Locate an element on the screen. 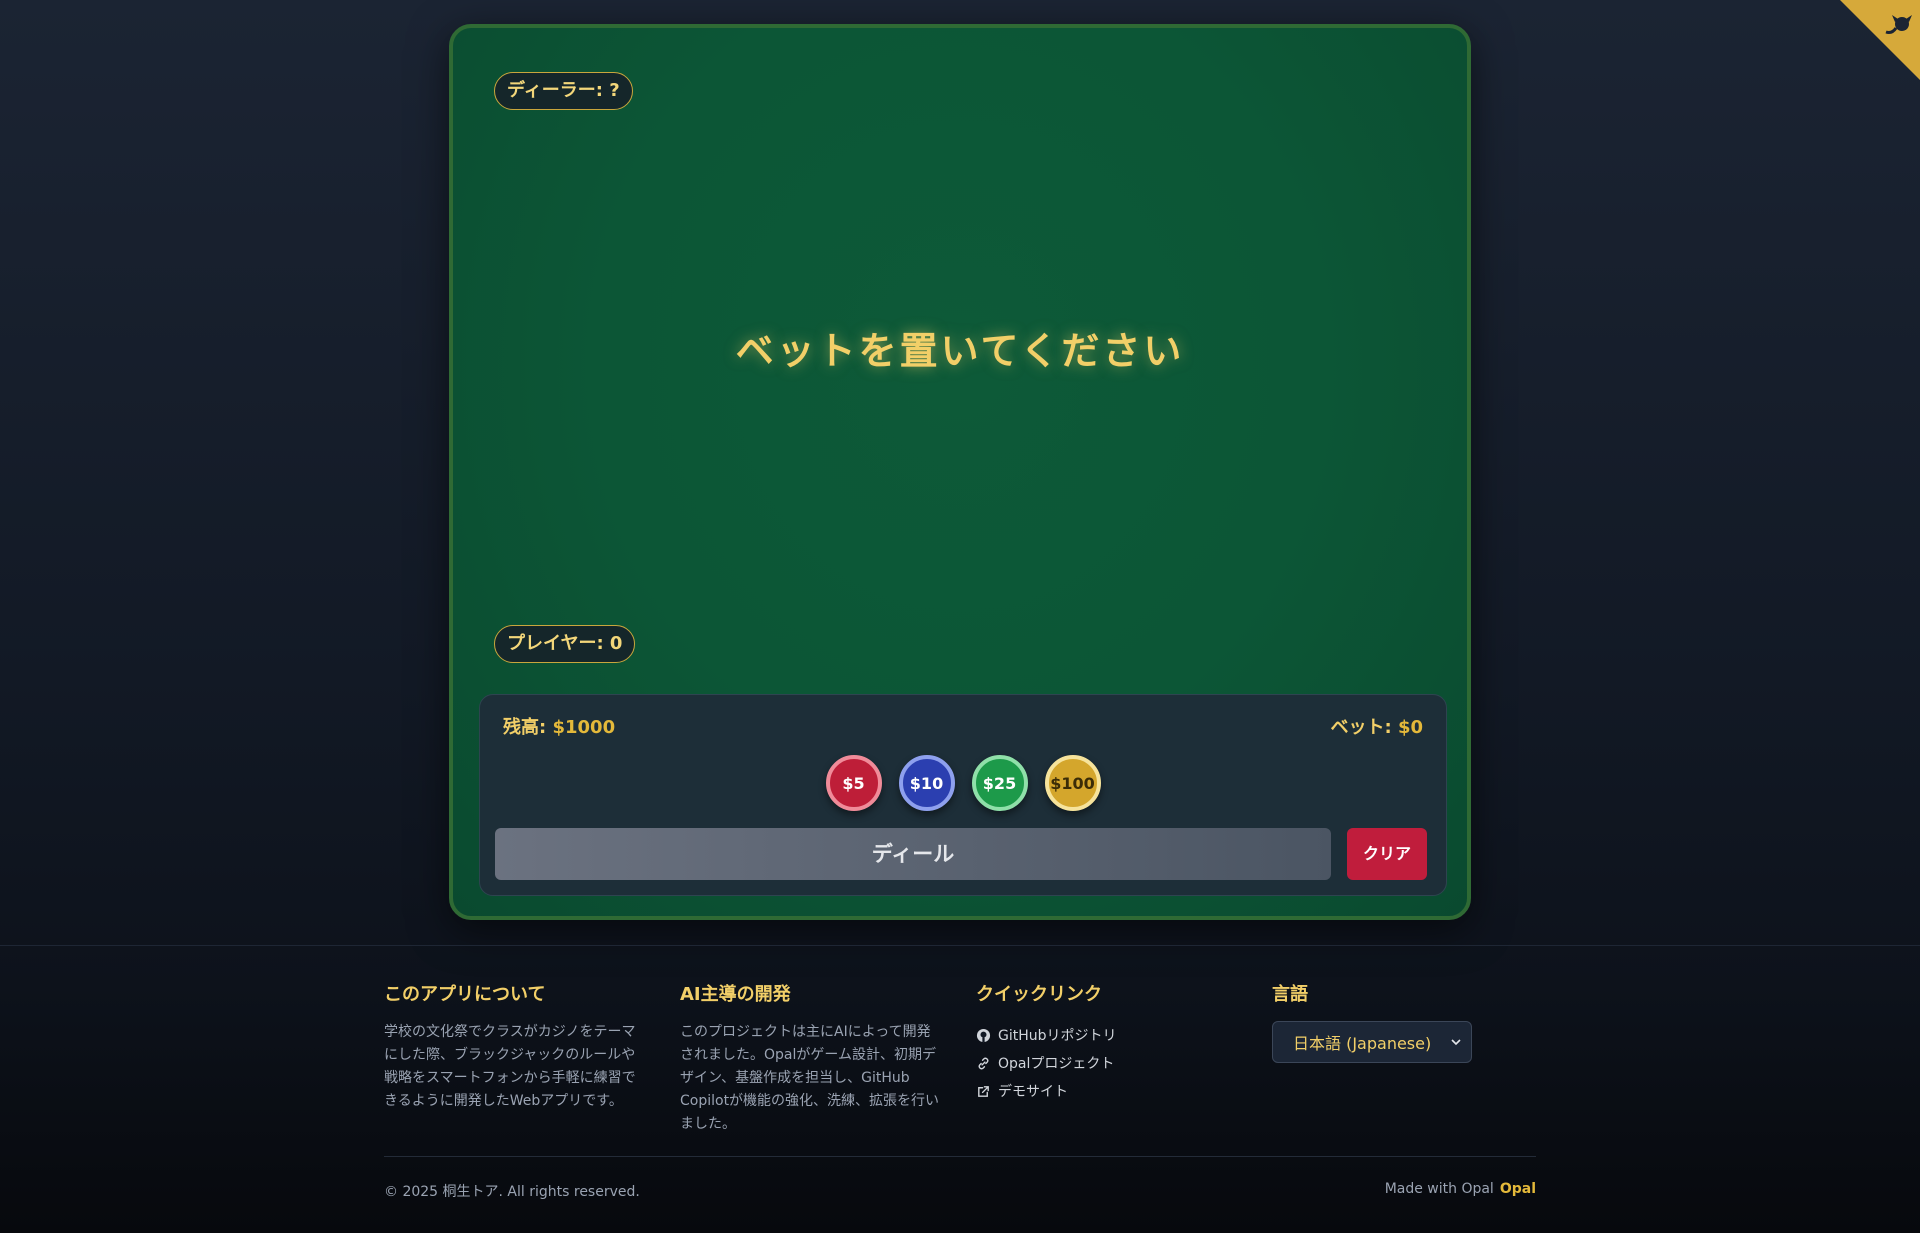 Image resolution: width=1920 pixels, height=1233 pixels. chevron-down-icon is located at coordinates (1456, 1042).